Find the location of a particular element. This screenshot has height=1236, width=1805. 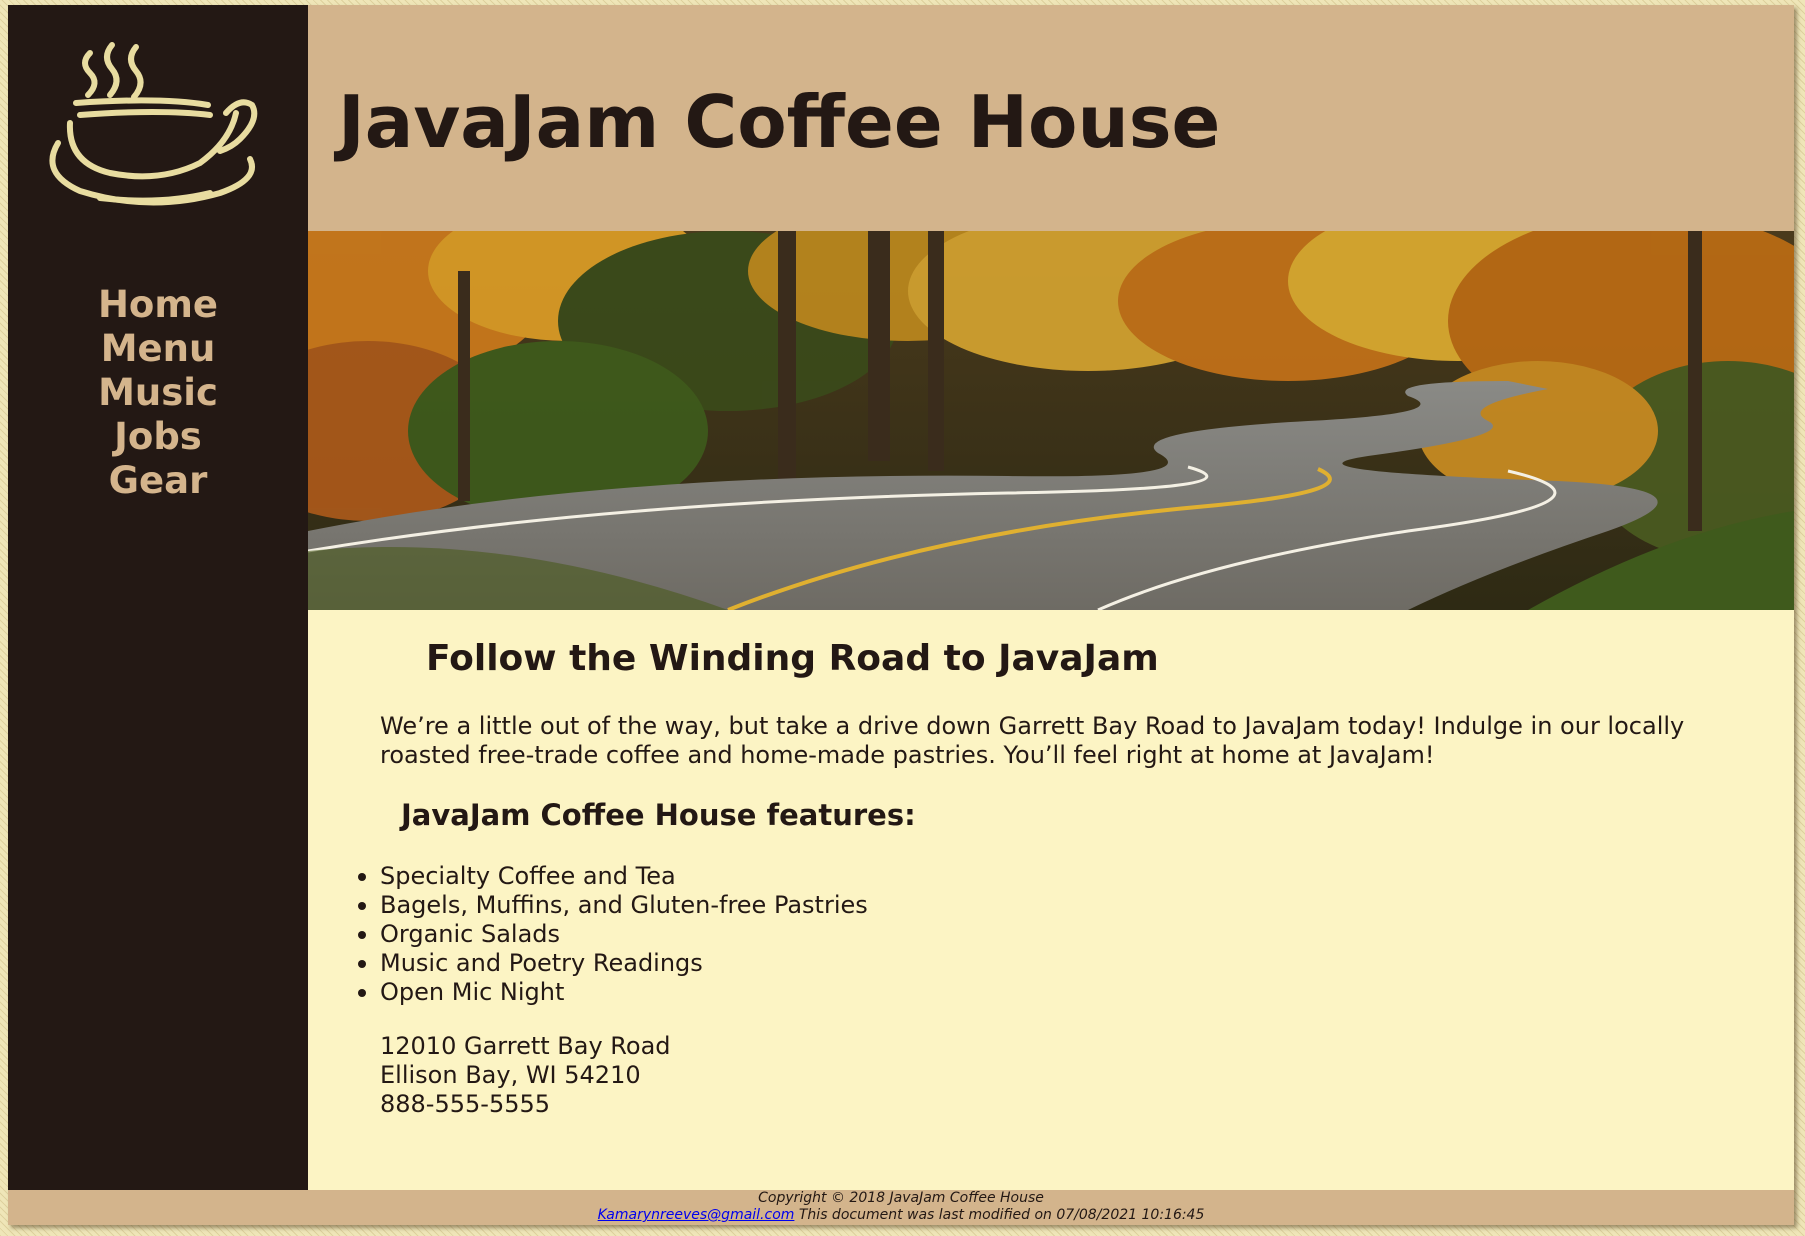

main-nav: Home Menu Music Jobs Gear is located at coordinates (158, 393).